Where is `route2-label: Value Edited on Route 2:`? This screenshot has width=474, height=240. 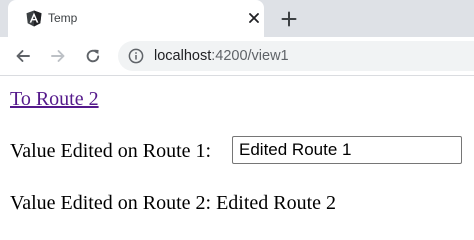 route2-label: Value Edited on Route 2: is located at coordinates (111, 203).